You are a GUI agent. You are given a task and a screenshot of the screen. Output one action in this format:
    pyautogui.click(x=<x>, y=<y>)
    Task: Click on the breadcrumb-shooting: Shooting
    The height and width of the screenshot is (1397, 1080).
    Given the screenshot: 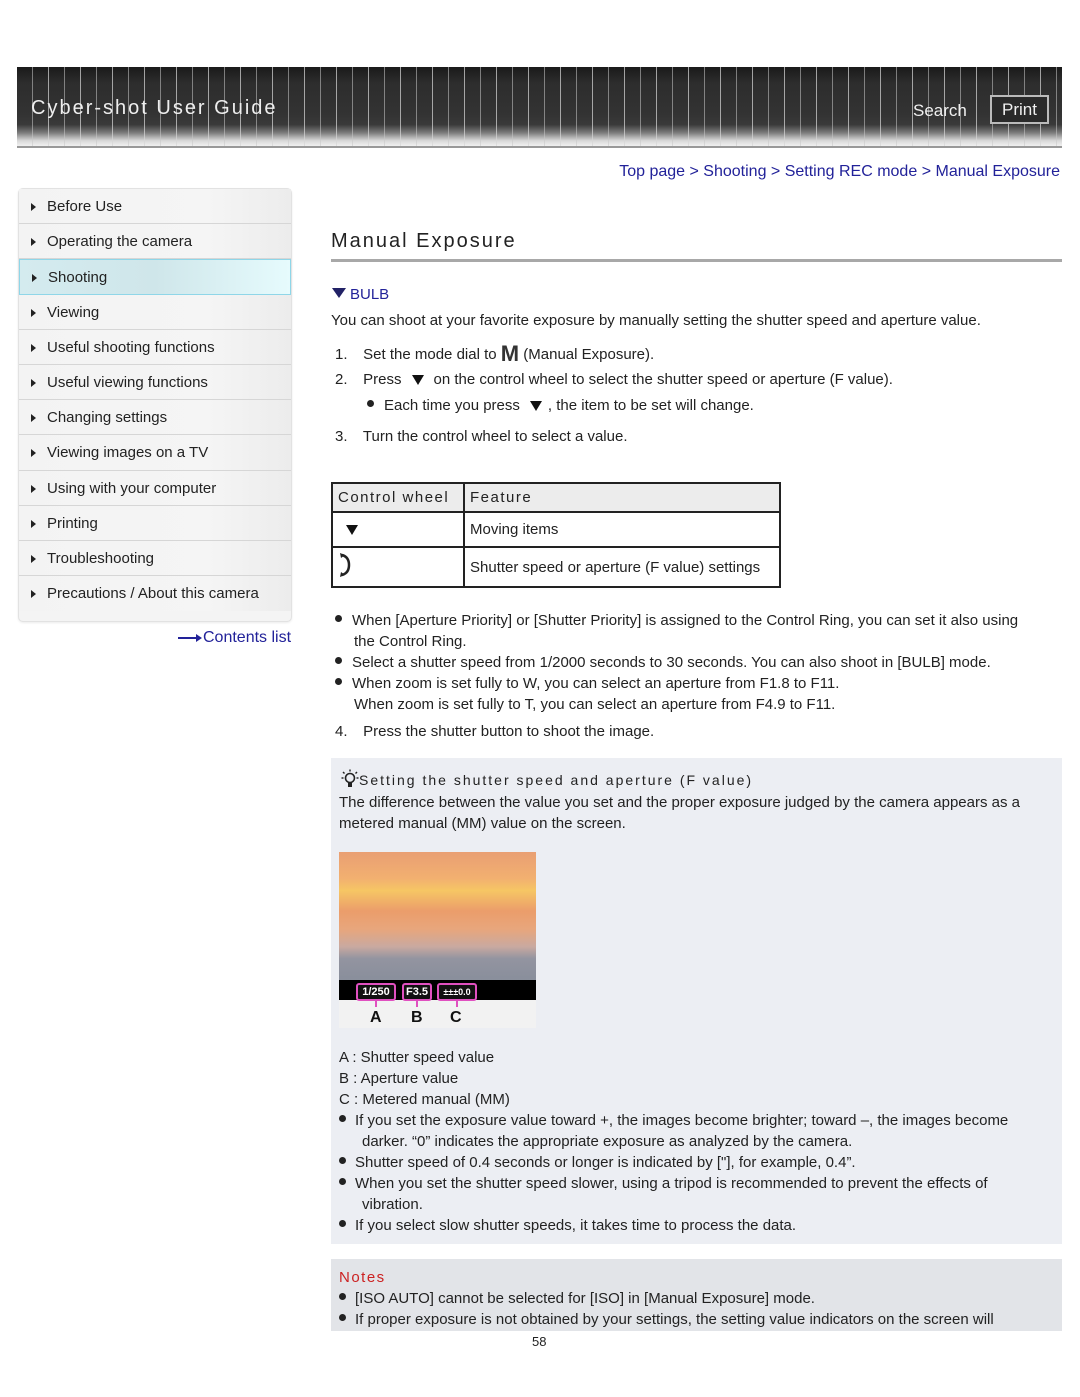 What is the action you would take?
    pyautogui.click(x=734, y=171)
    